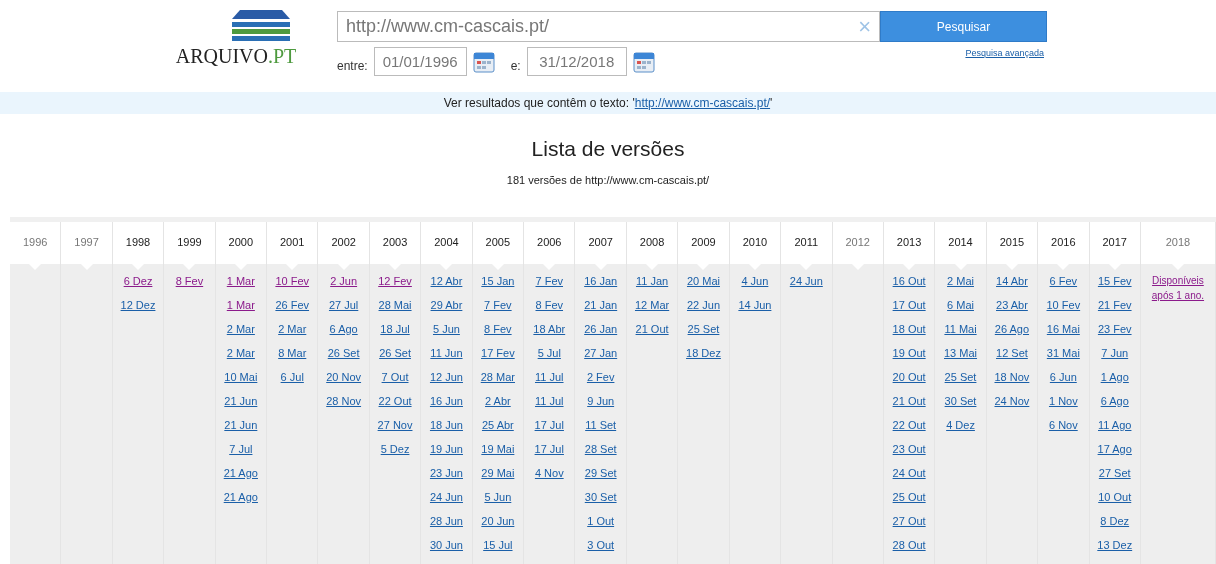 This screenshot has height=564, width=1216. Describe the element at coordinates (1063, 401) in the screenshot. I see `version-link: 1 Nov` at that location.